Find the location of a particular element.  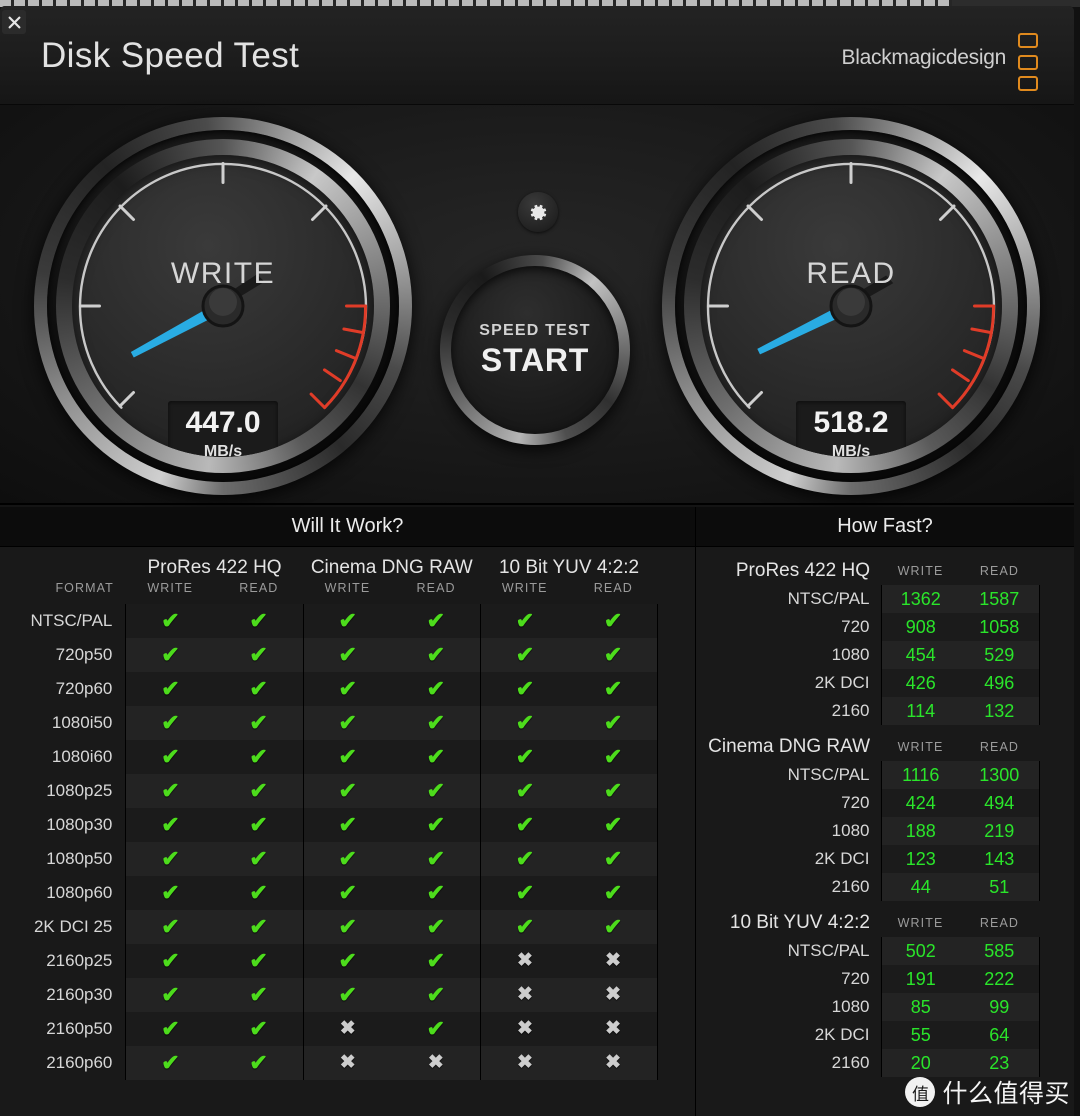

yuv-read-header: READ is located at coordinates (613, 588).